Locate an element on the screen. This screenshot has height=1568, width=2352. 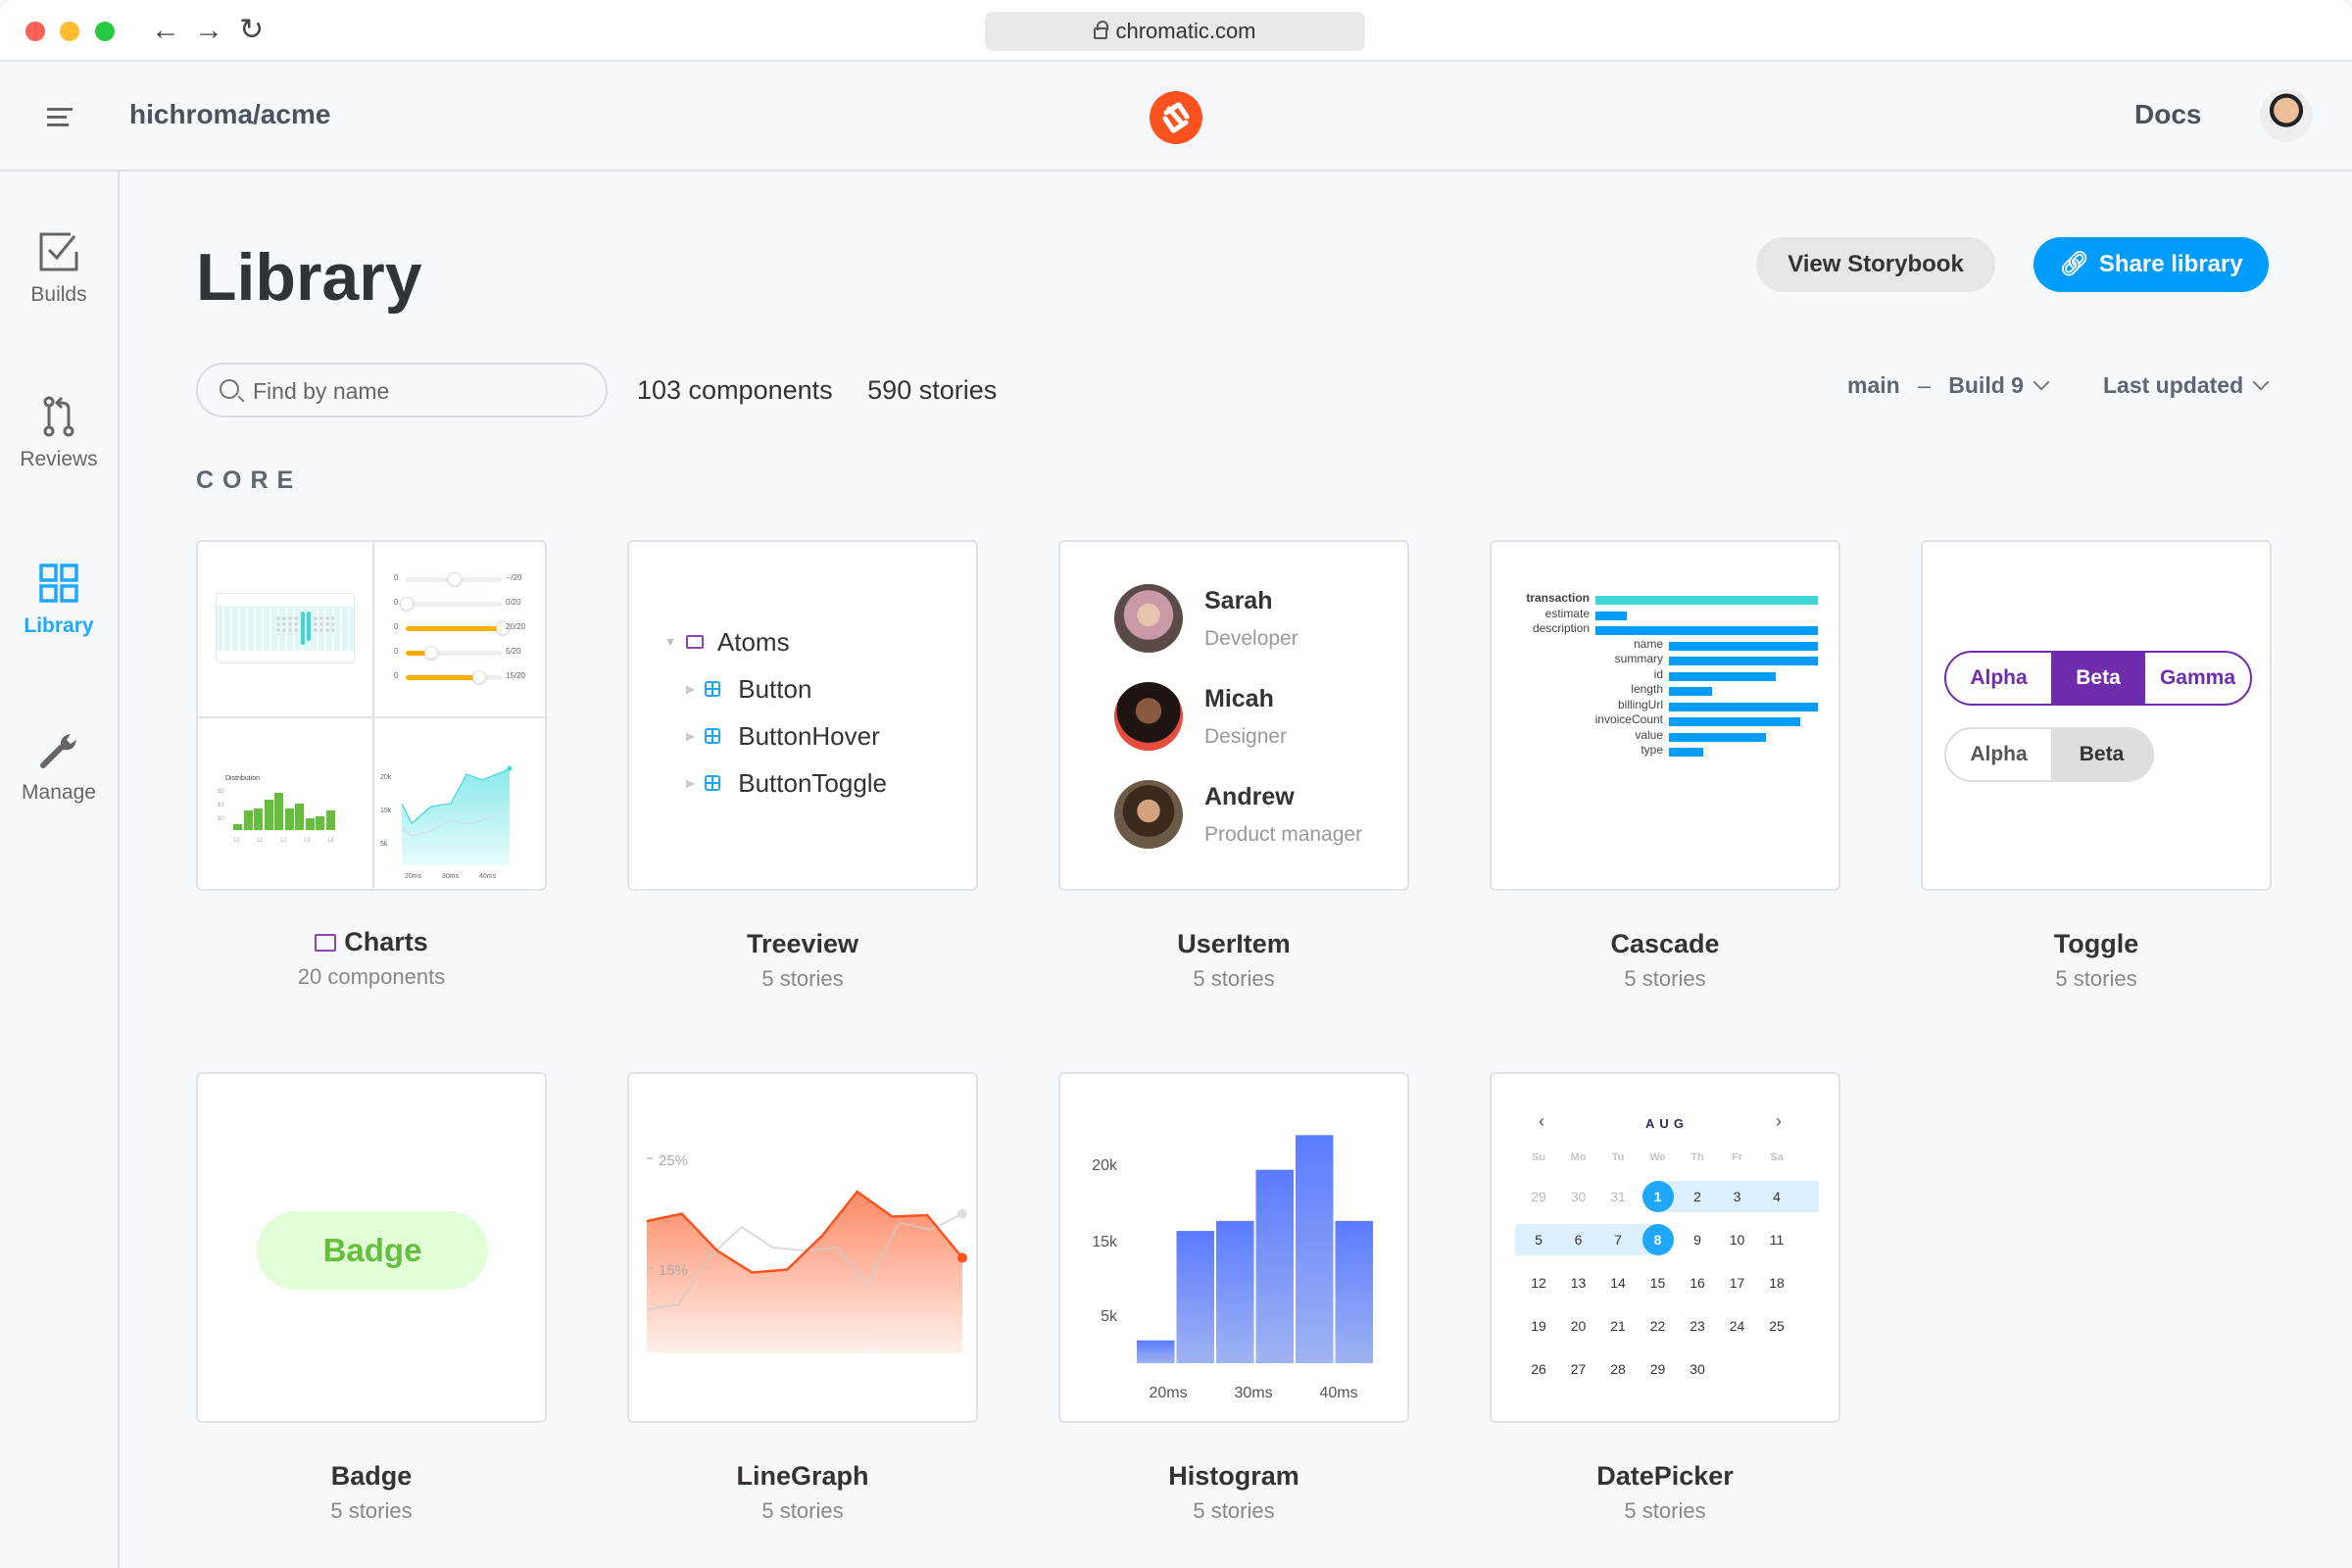
cascade-label: invoiceCount is located at coordinates (1628, 719).